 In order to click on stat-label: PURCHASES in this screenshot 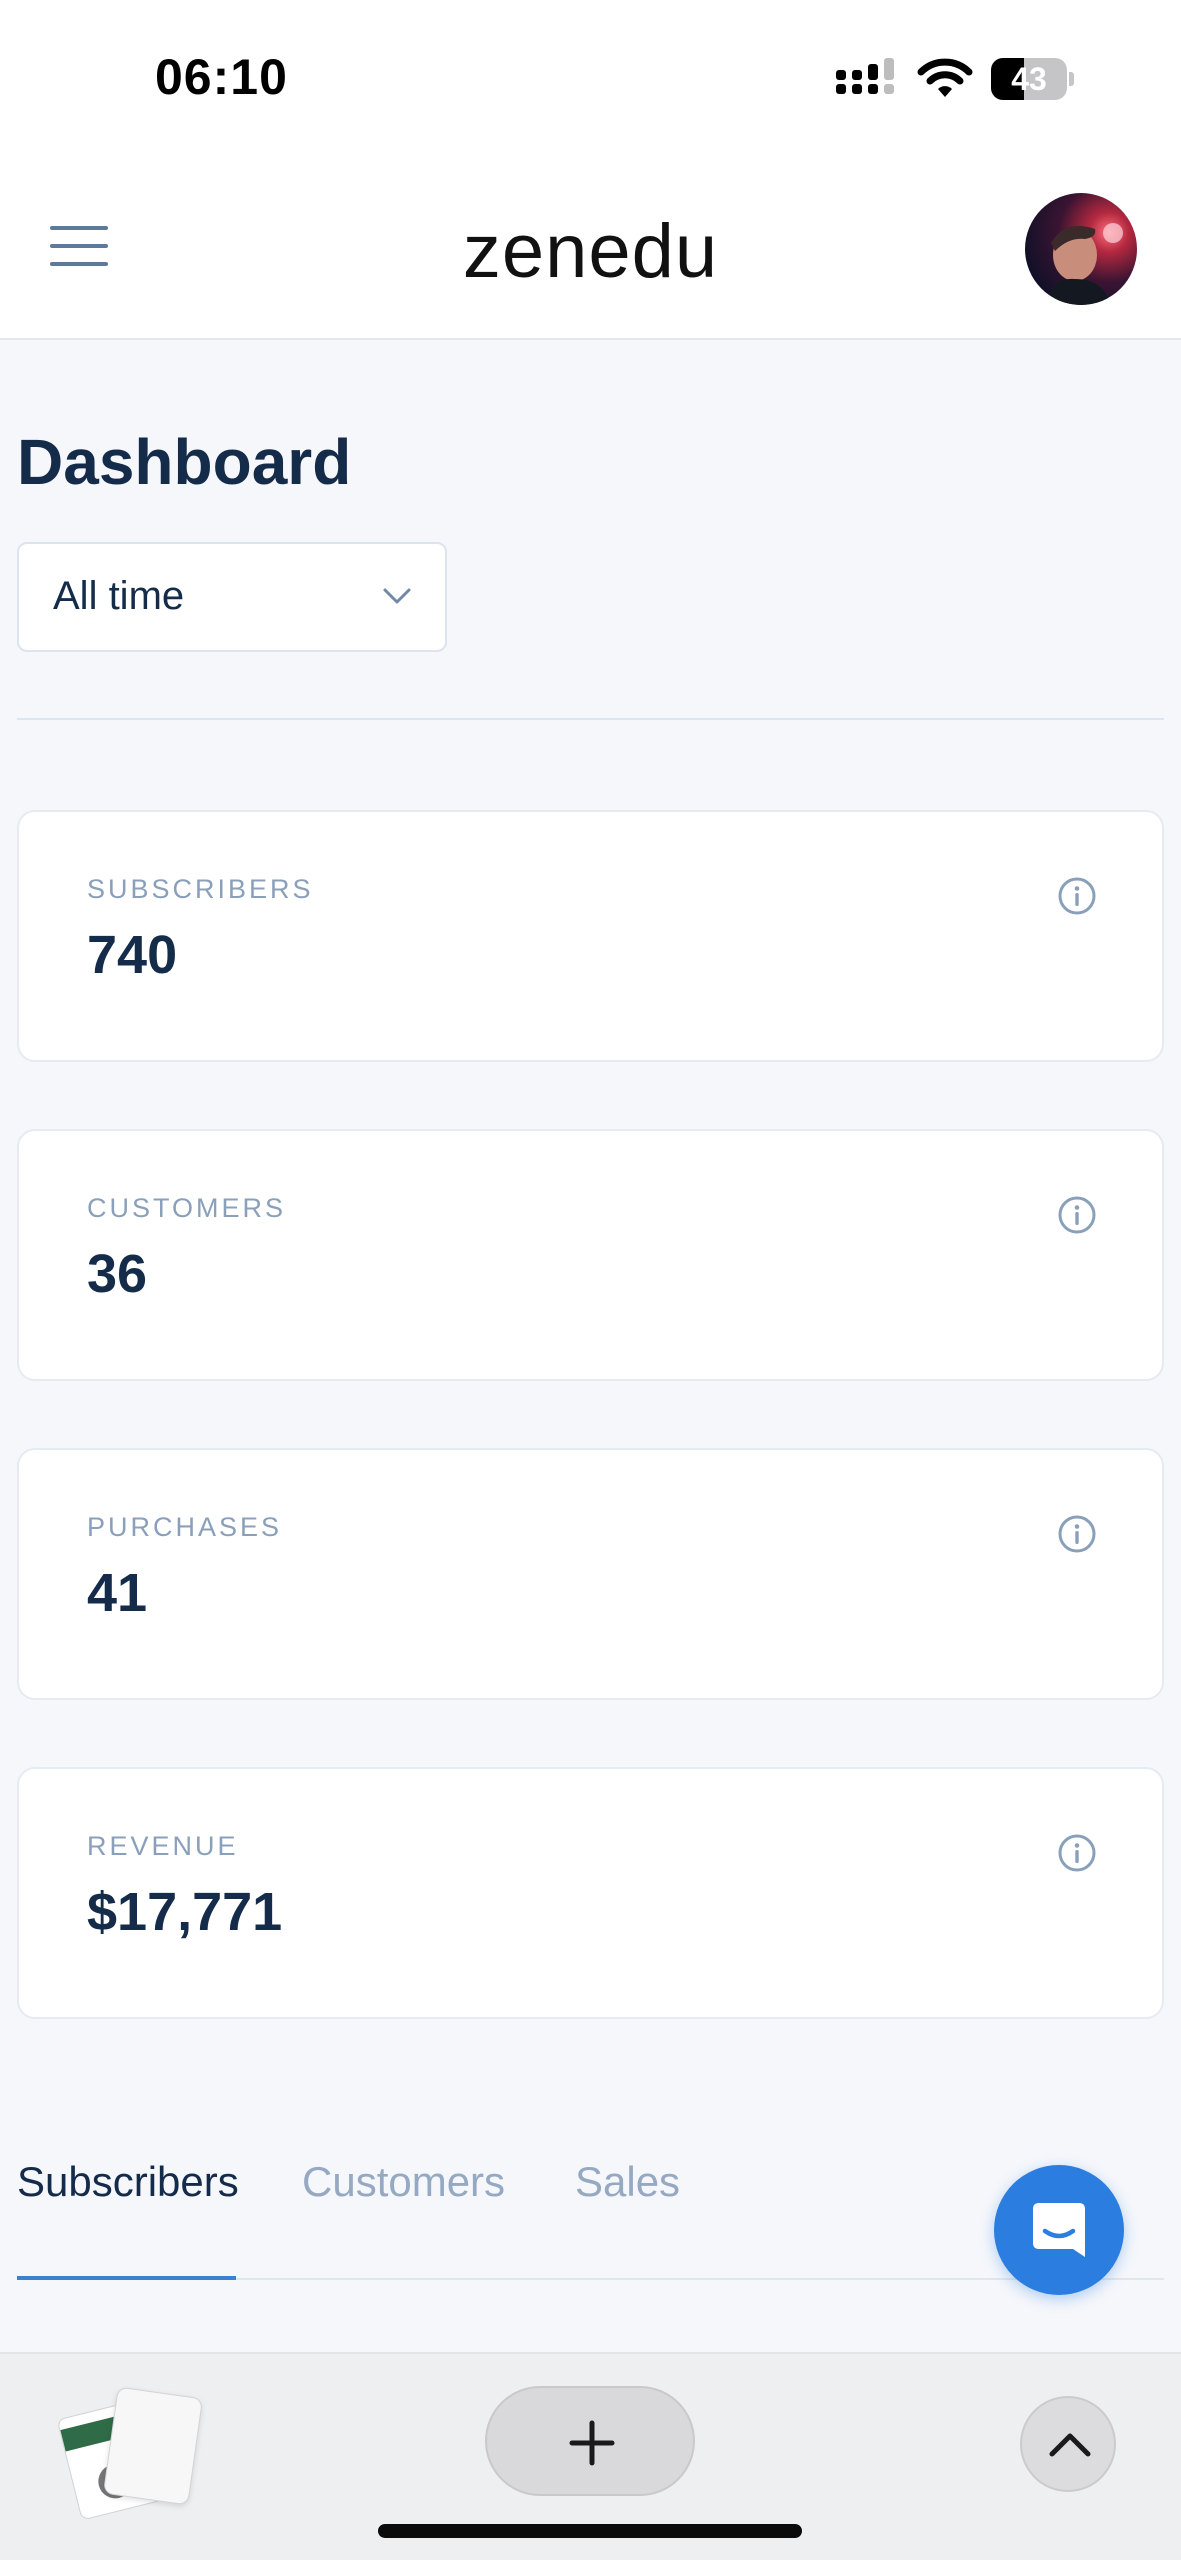, I will do `click(185, 1527)`.